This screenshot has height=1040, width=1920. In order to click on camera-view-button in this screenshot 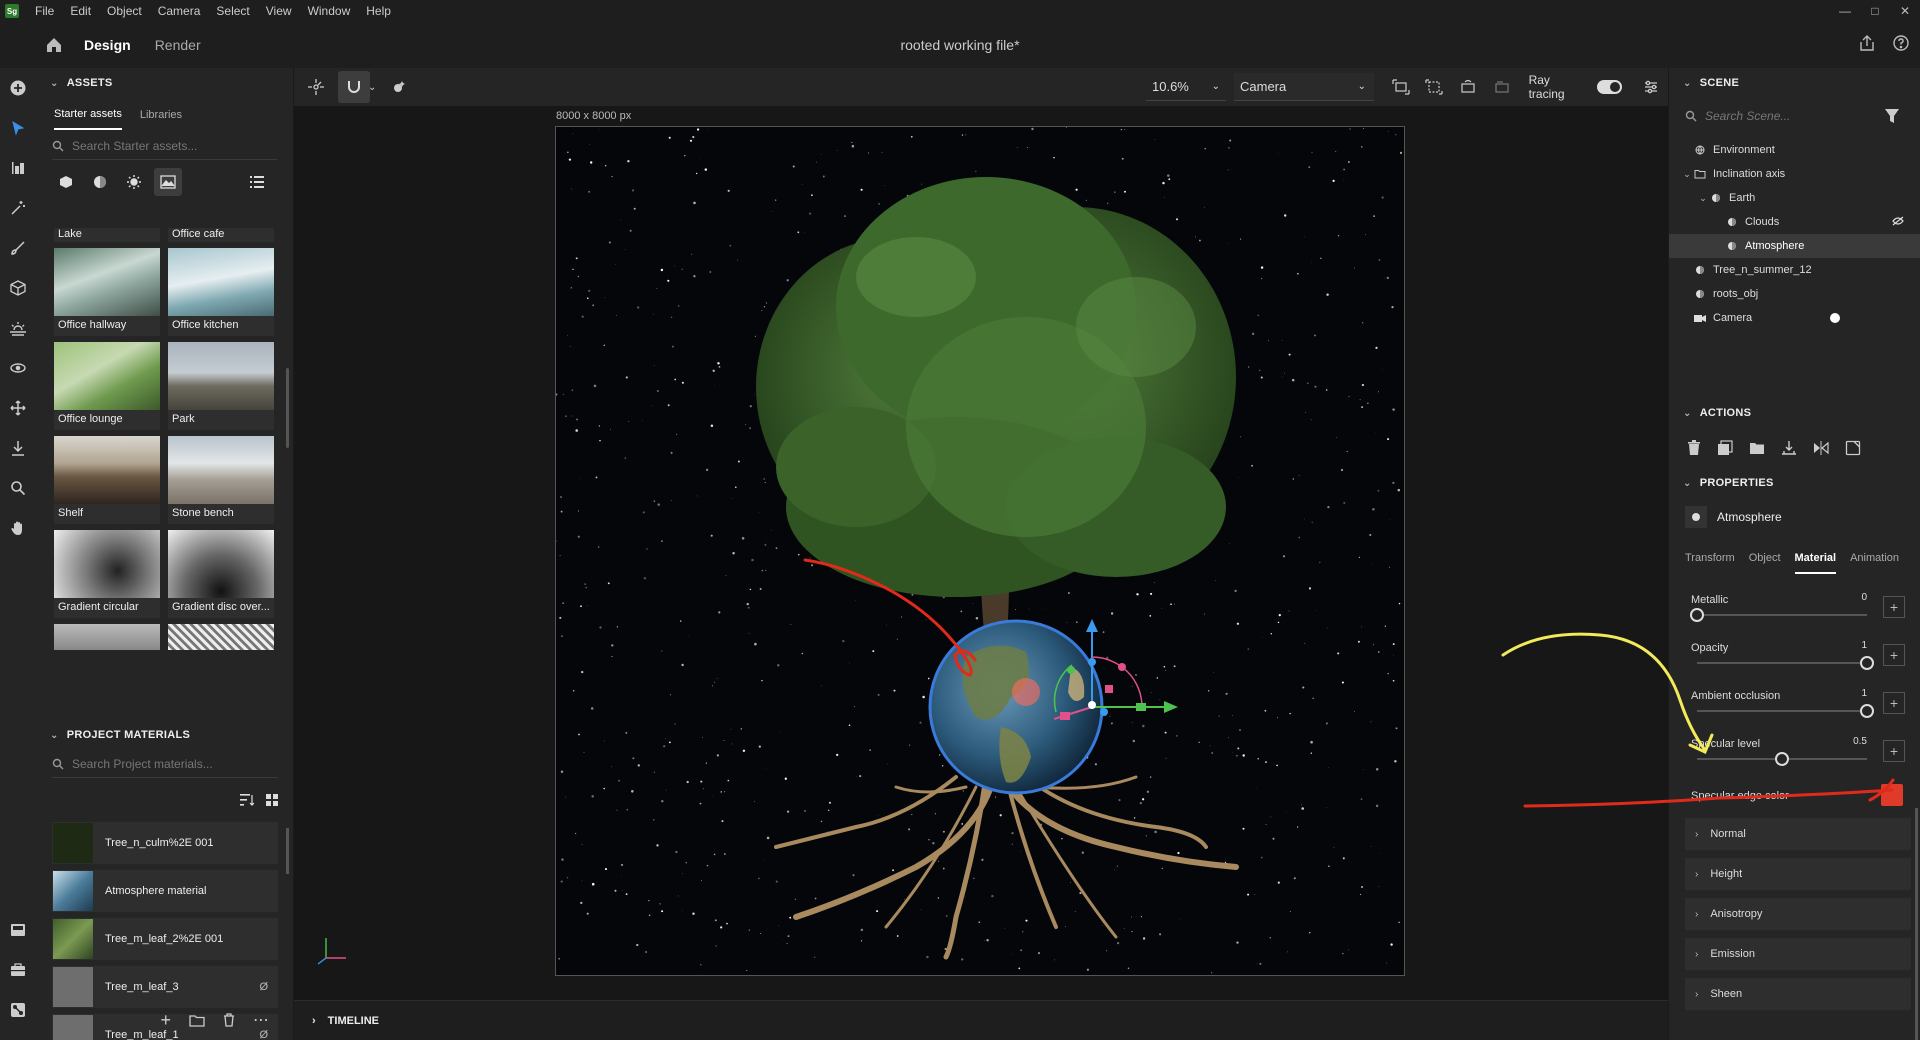, I will do `click(1401, 87)`.